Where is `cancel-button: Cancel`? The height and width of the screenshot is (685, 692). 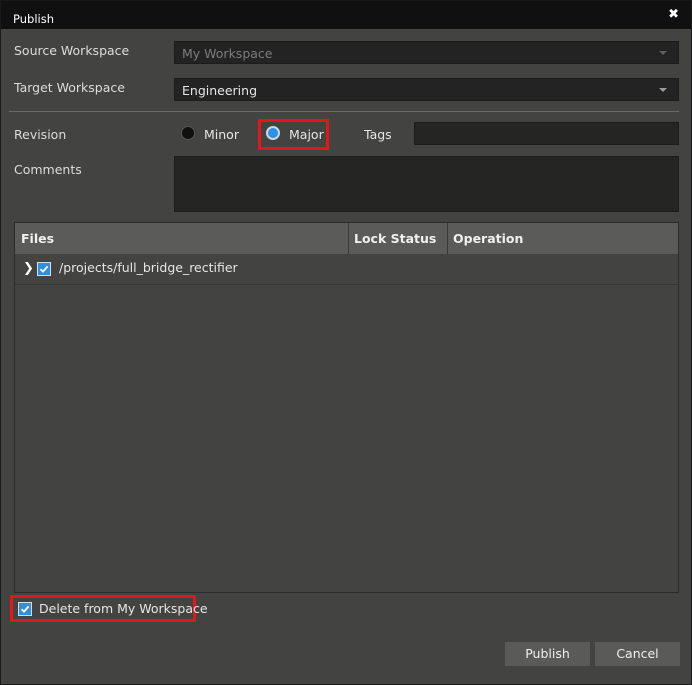
cancel-button: Cancel is located at coordinates (637, 654).